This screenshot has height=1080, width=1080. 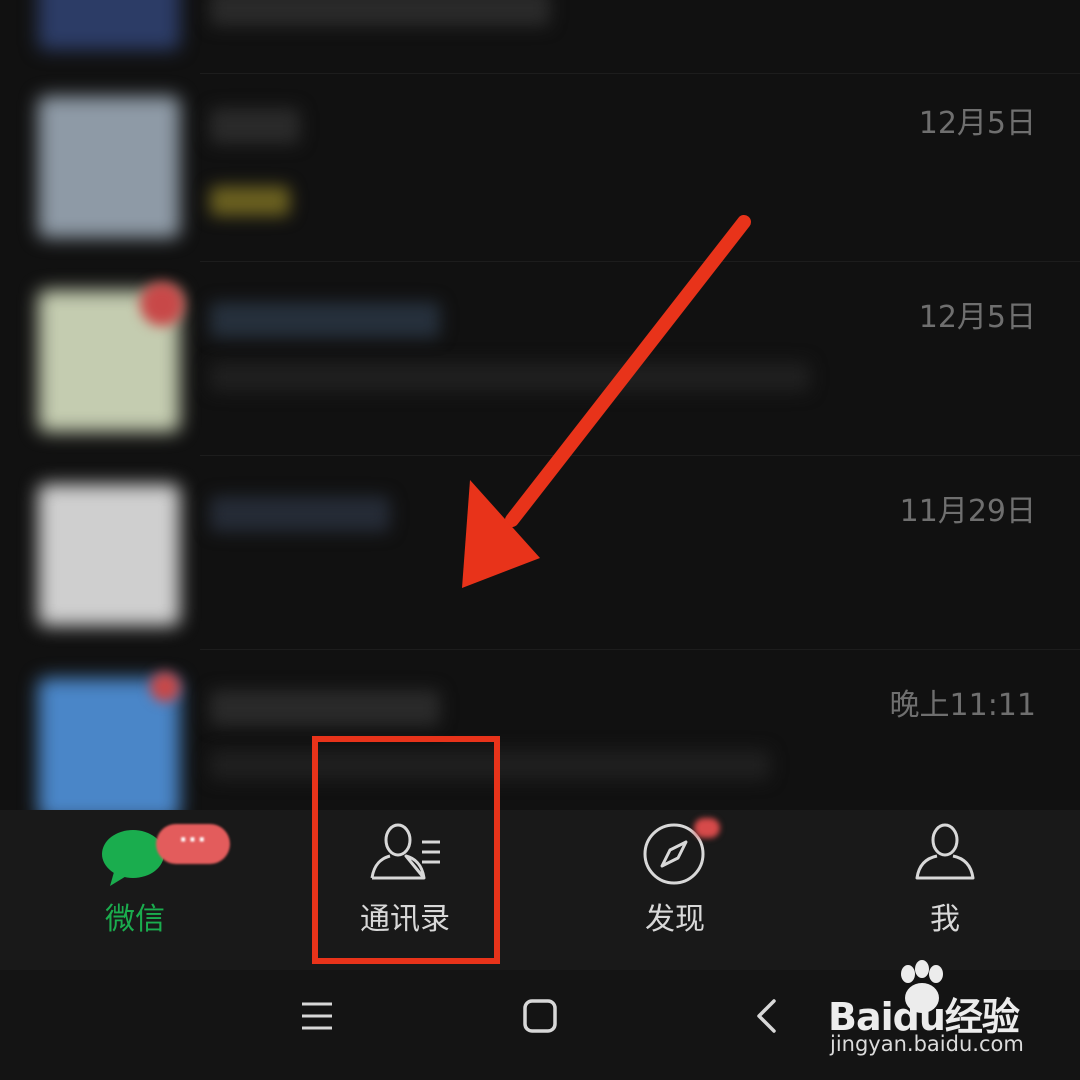 I want to click on baidu-watermark: Baidu经验 jingyan.baidu.com, so click(x=953, y=1010).